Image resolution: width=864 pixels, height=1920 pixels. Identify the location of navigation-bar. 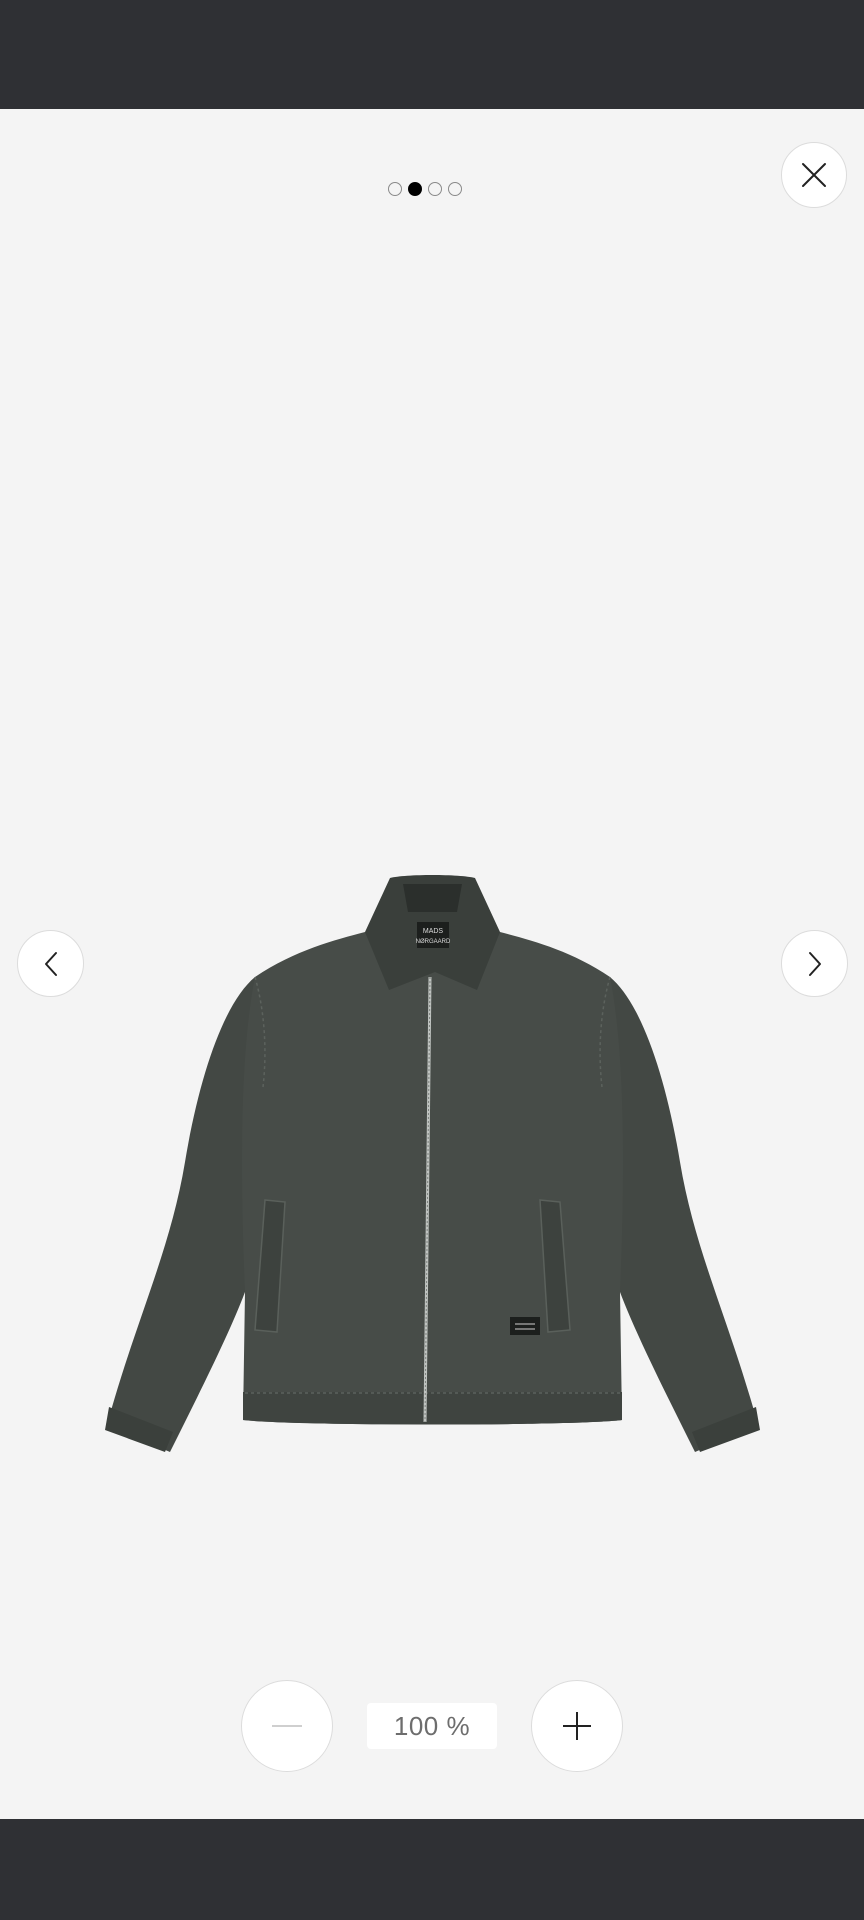
(432, 1869).